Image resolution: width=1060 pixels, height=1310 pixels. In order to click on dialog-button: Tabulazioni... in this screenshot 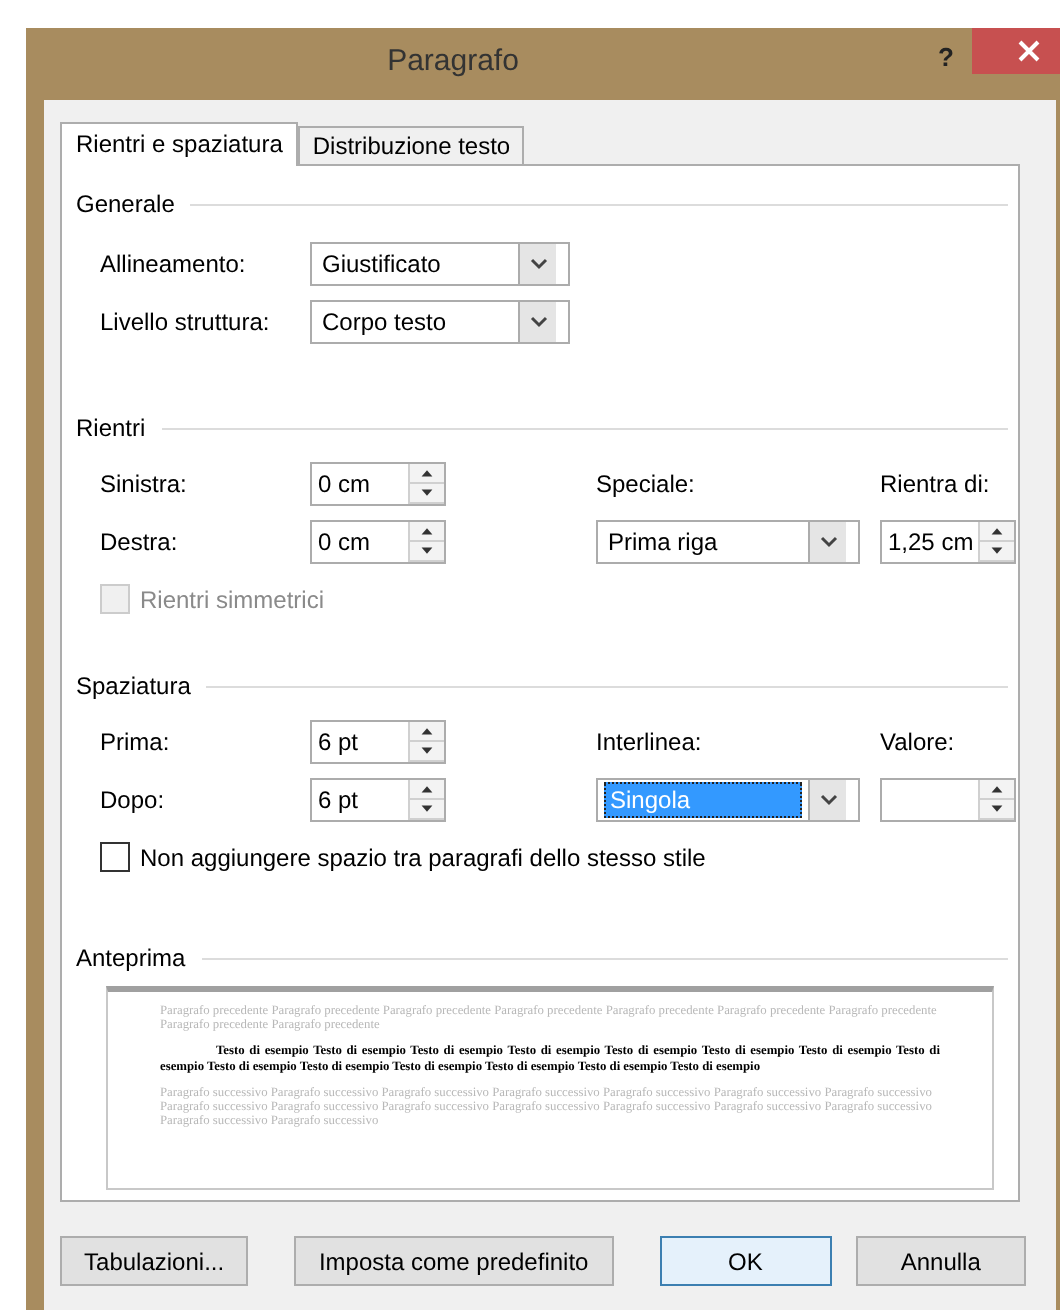, I will do `click(154, 1261)`.